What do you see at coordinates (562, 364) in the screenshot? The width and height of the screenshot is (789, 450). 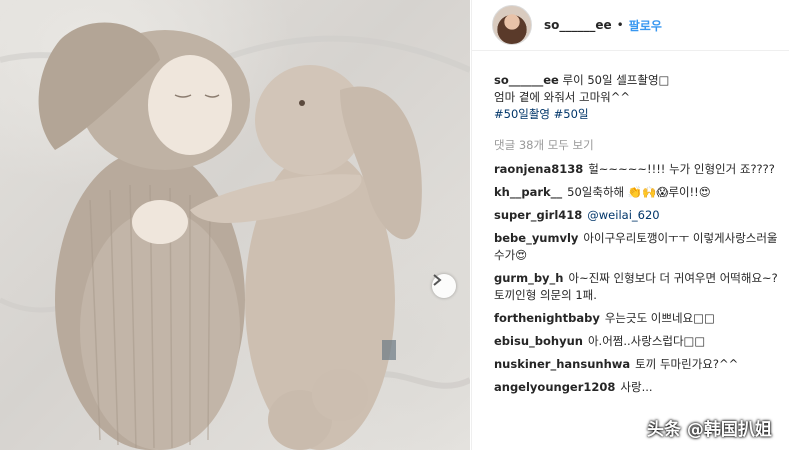 I see `comment-username: nuskiner_hansunhwa` at bounding box center [562, 364].